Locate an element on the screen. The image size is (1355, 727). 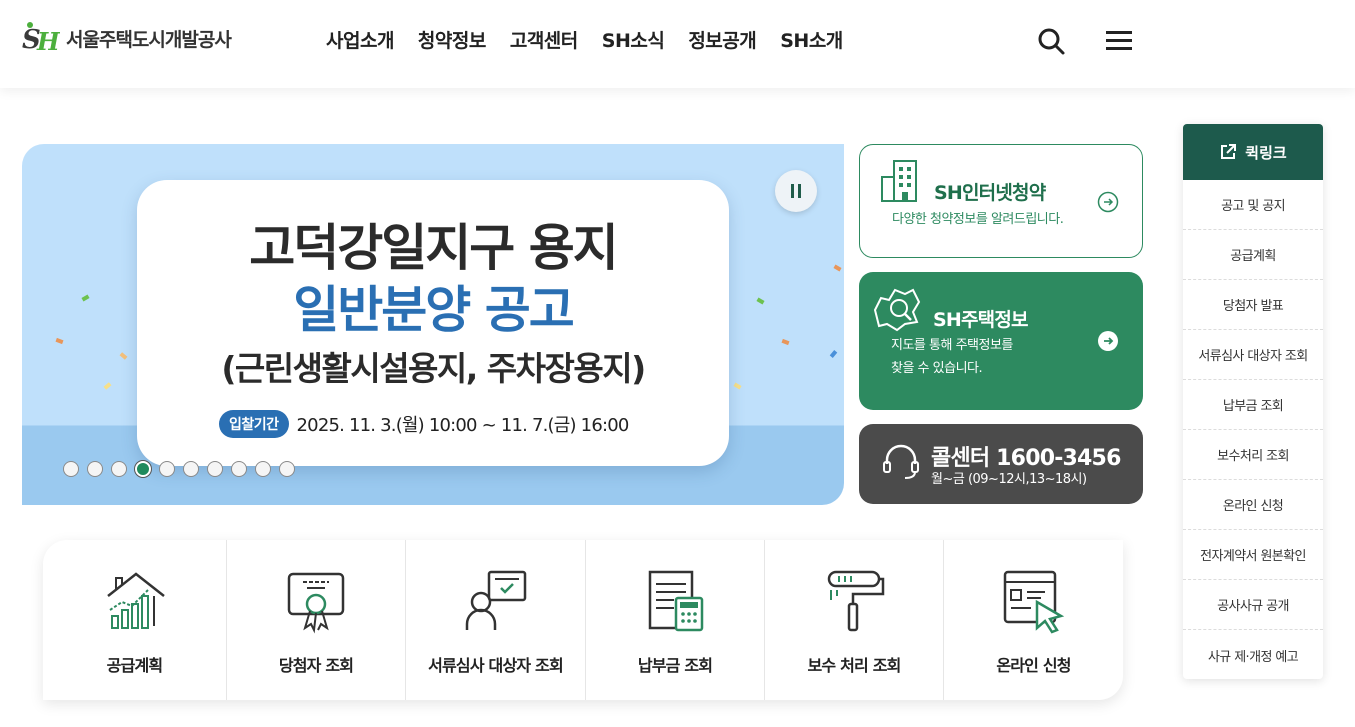
svg-text: H is located at coordinates (48, 41).